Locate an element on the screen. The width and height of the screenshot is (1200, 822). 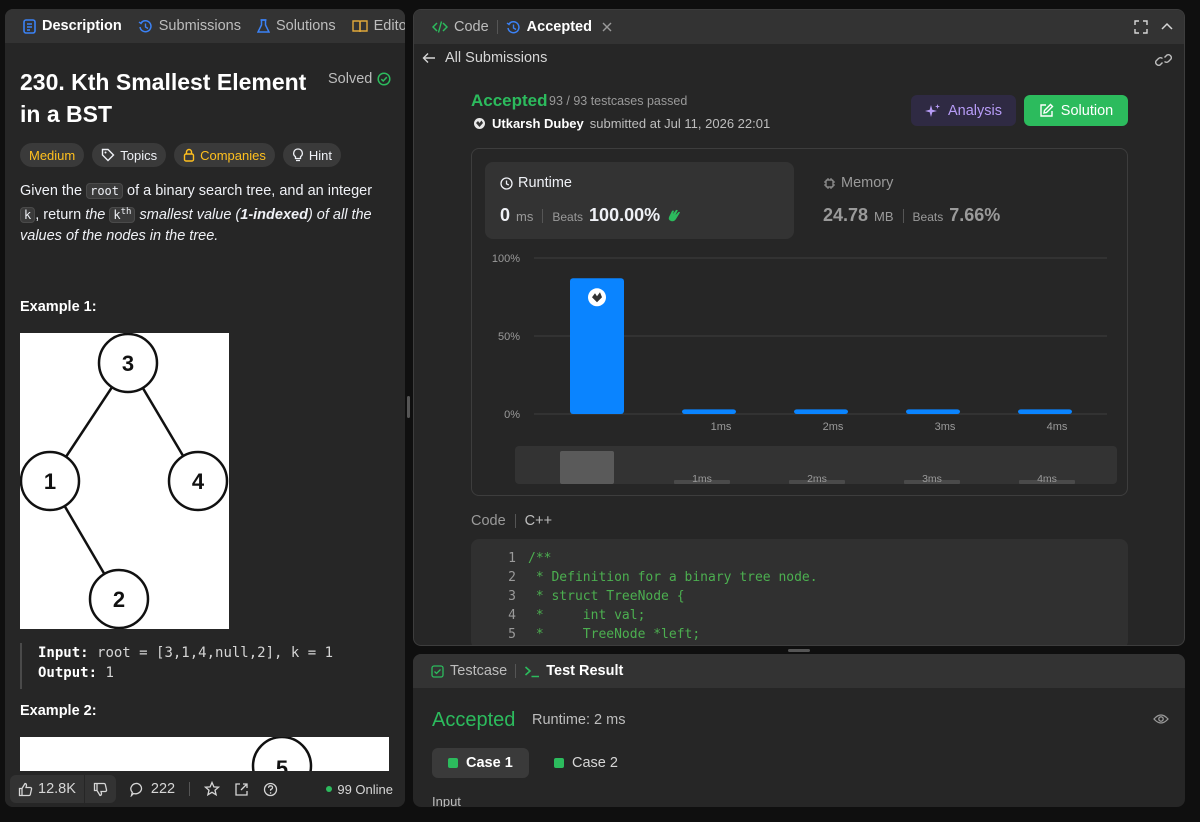
code-icon is located at coordinates (440, 27).